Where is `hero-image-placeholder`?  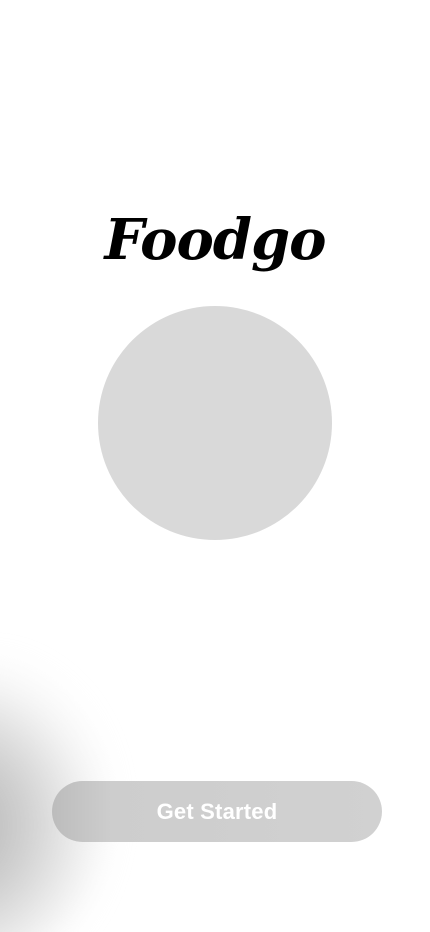 hero-image-placeholder is located at coordinates (215, 423).